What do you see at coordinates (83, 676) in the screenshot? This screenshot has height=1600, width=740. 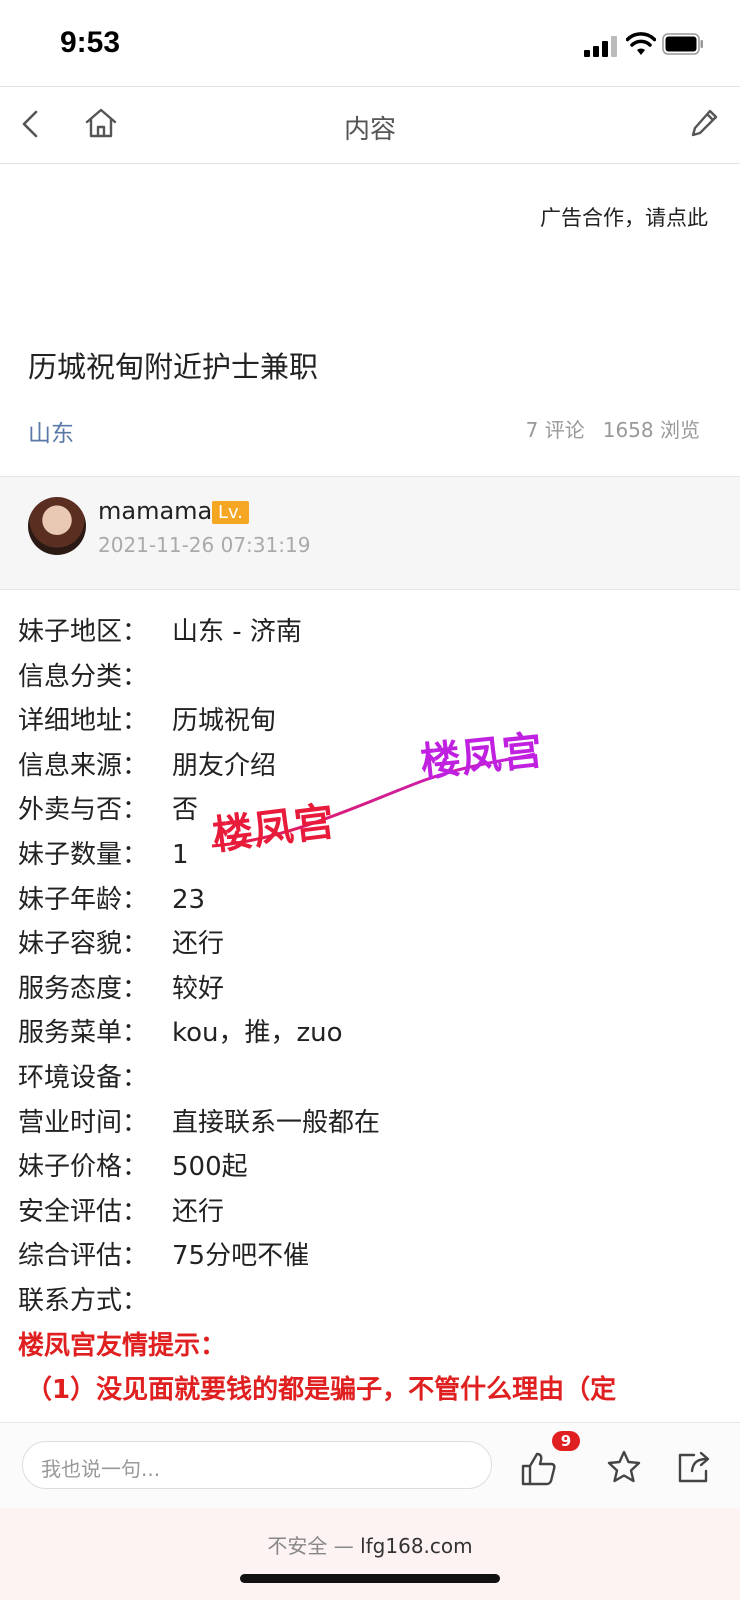 I see `info-key: 信息分类：` at bounding box center [83, 676].